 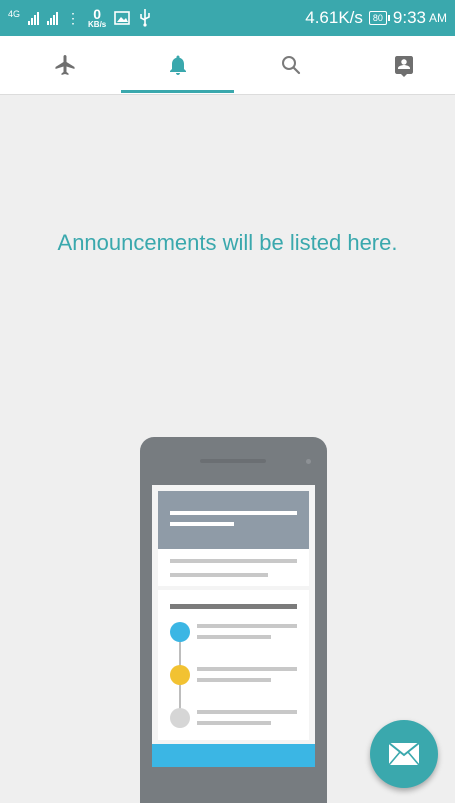 I want to click on selected-tab-indicator, so click(x=177, y=91).